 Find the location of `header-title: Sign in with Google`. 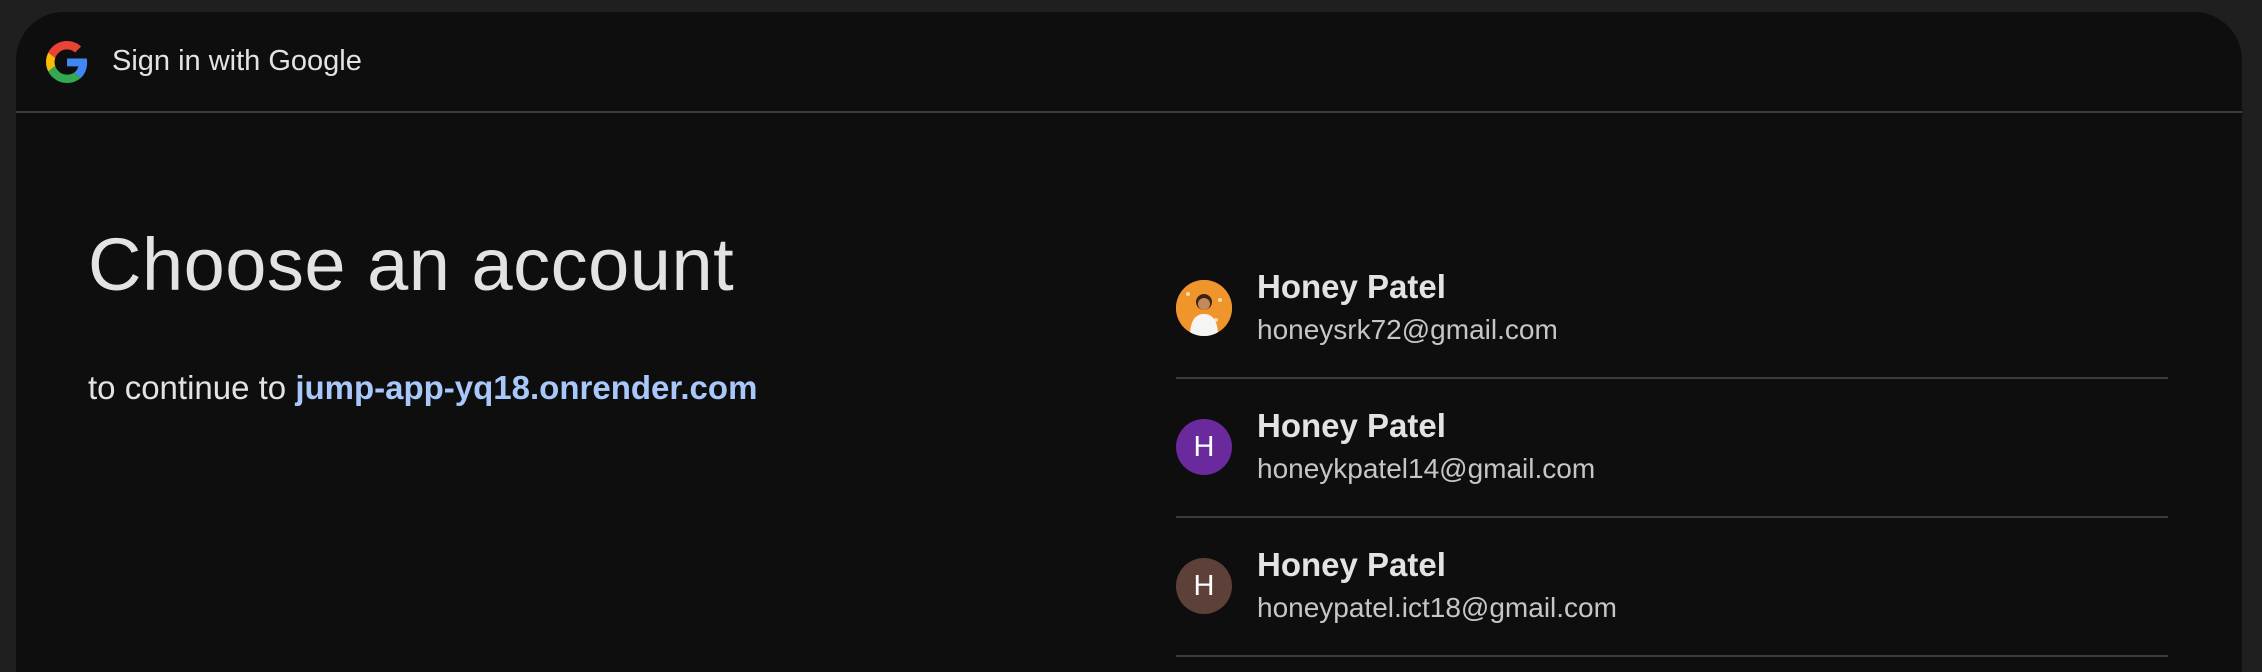

header-title: Sign in with Google is located at coordinates (237, 61).